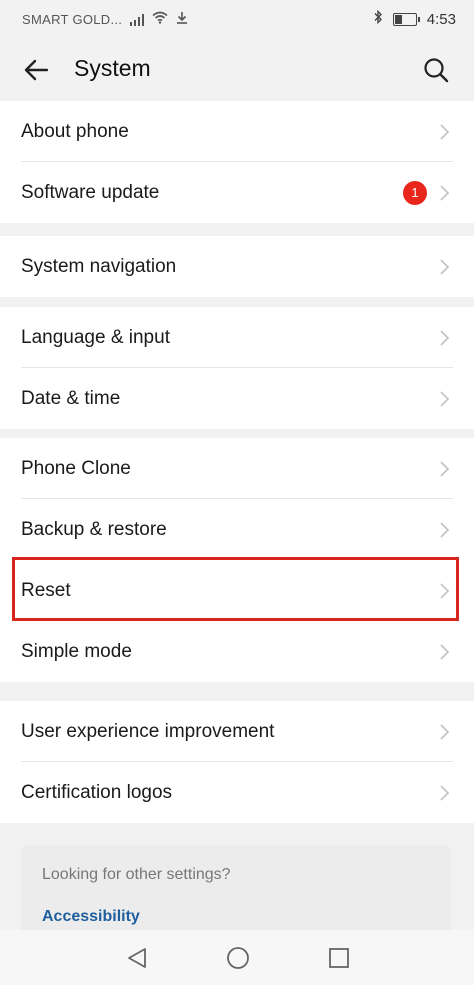 The height and width of the screenshot is (985, 474). I want to click on settings-item-system-navigation: System navigation, so click(237, 266).